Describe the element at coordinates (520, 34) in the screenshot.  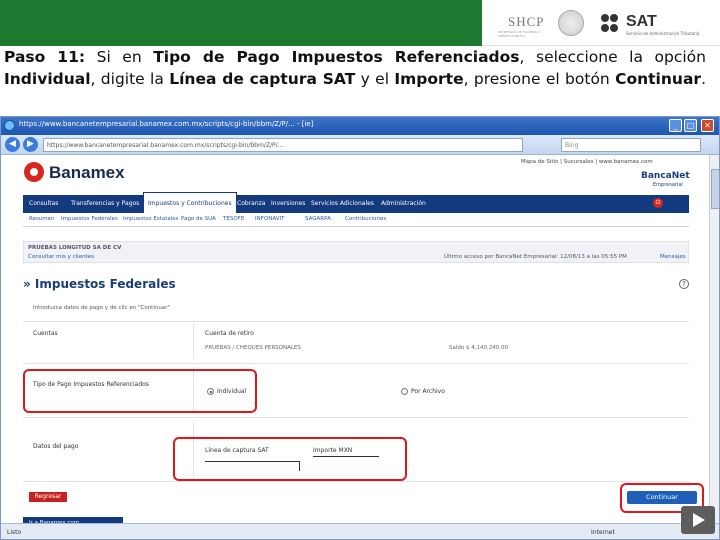
I see `shcp-subtitle: SECRETARÍA DE HACIENDA Y CRÉDITO PÚBLICO` at that location.